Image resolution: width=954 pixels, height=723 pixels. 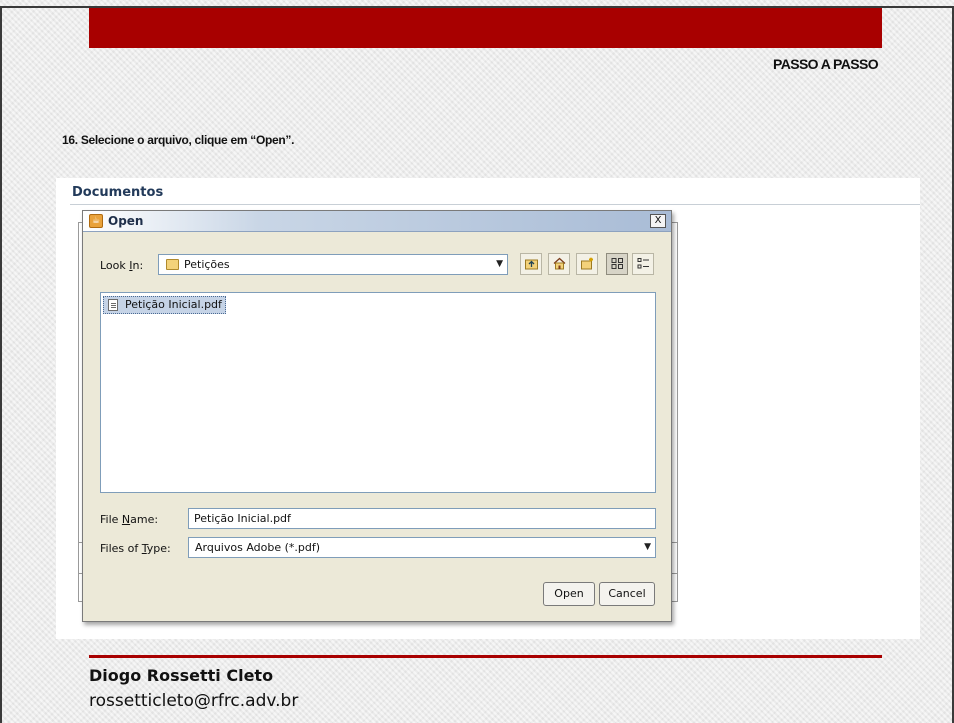 I want to click on dialog-title: Open, so click(x=126, y=221).